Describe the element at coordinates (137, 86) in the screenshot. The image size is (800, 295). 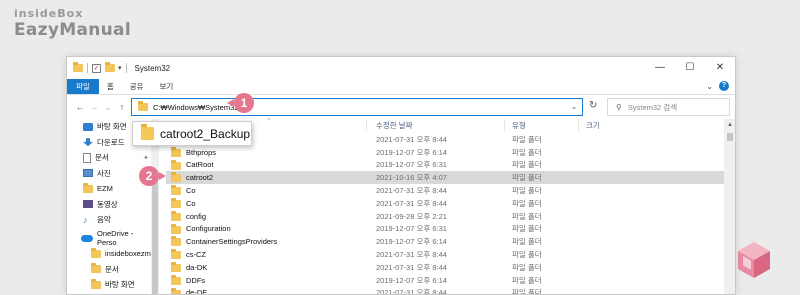
I see `tab-share: 공유` at that location.